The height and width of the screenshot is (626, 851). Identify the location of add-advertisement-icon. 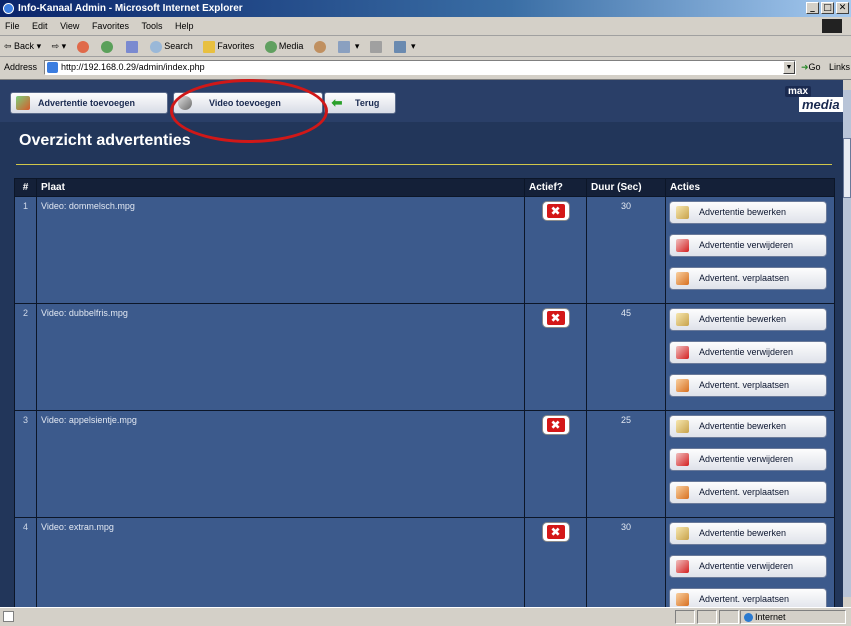
(23, 103).